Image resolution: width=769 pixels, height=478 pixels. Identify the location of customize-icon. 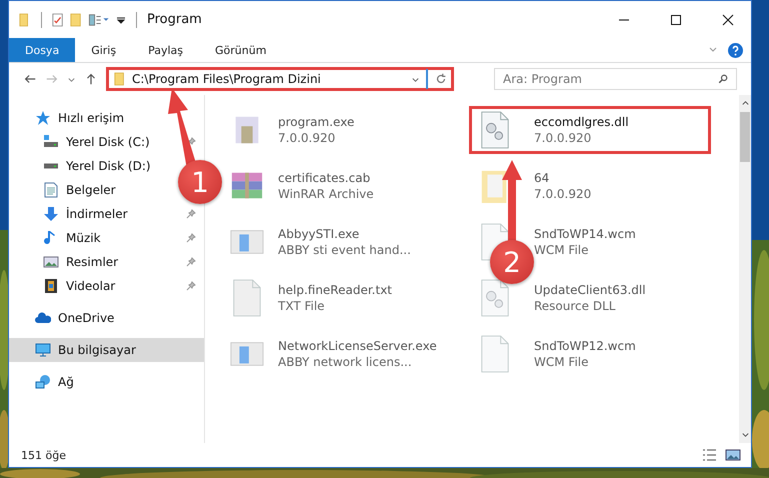
(121, 19).